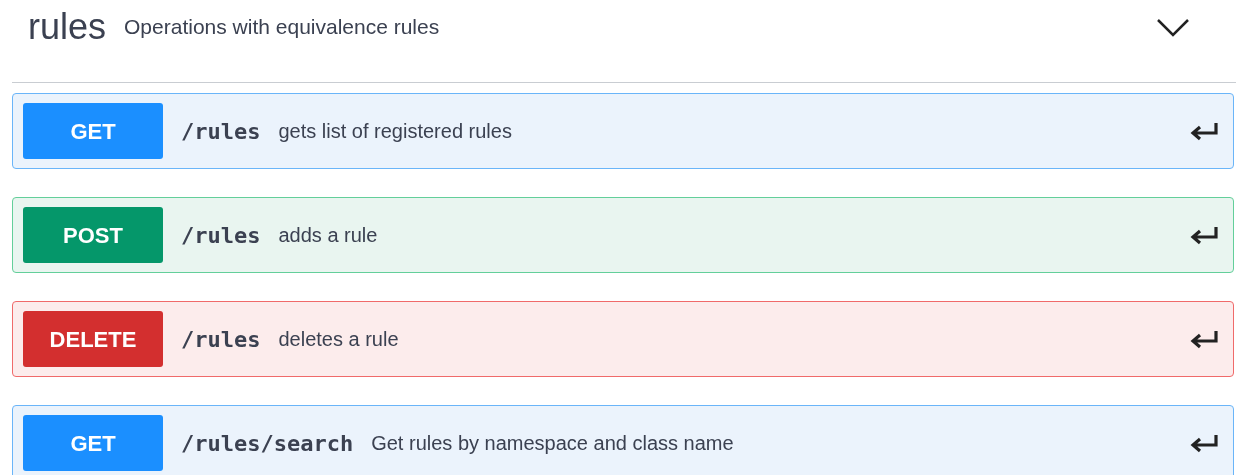 The image size is (1236, 475). I want to click on section-description: Operations with equivalence rules, so click(282, 27).